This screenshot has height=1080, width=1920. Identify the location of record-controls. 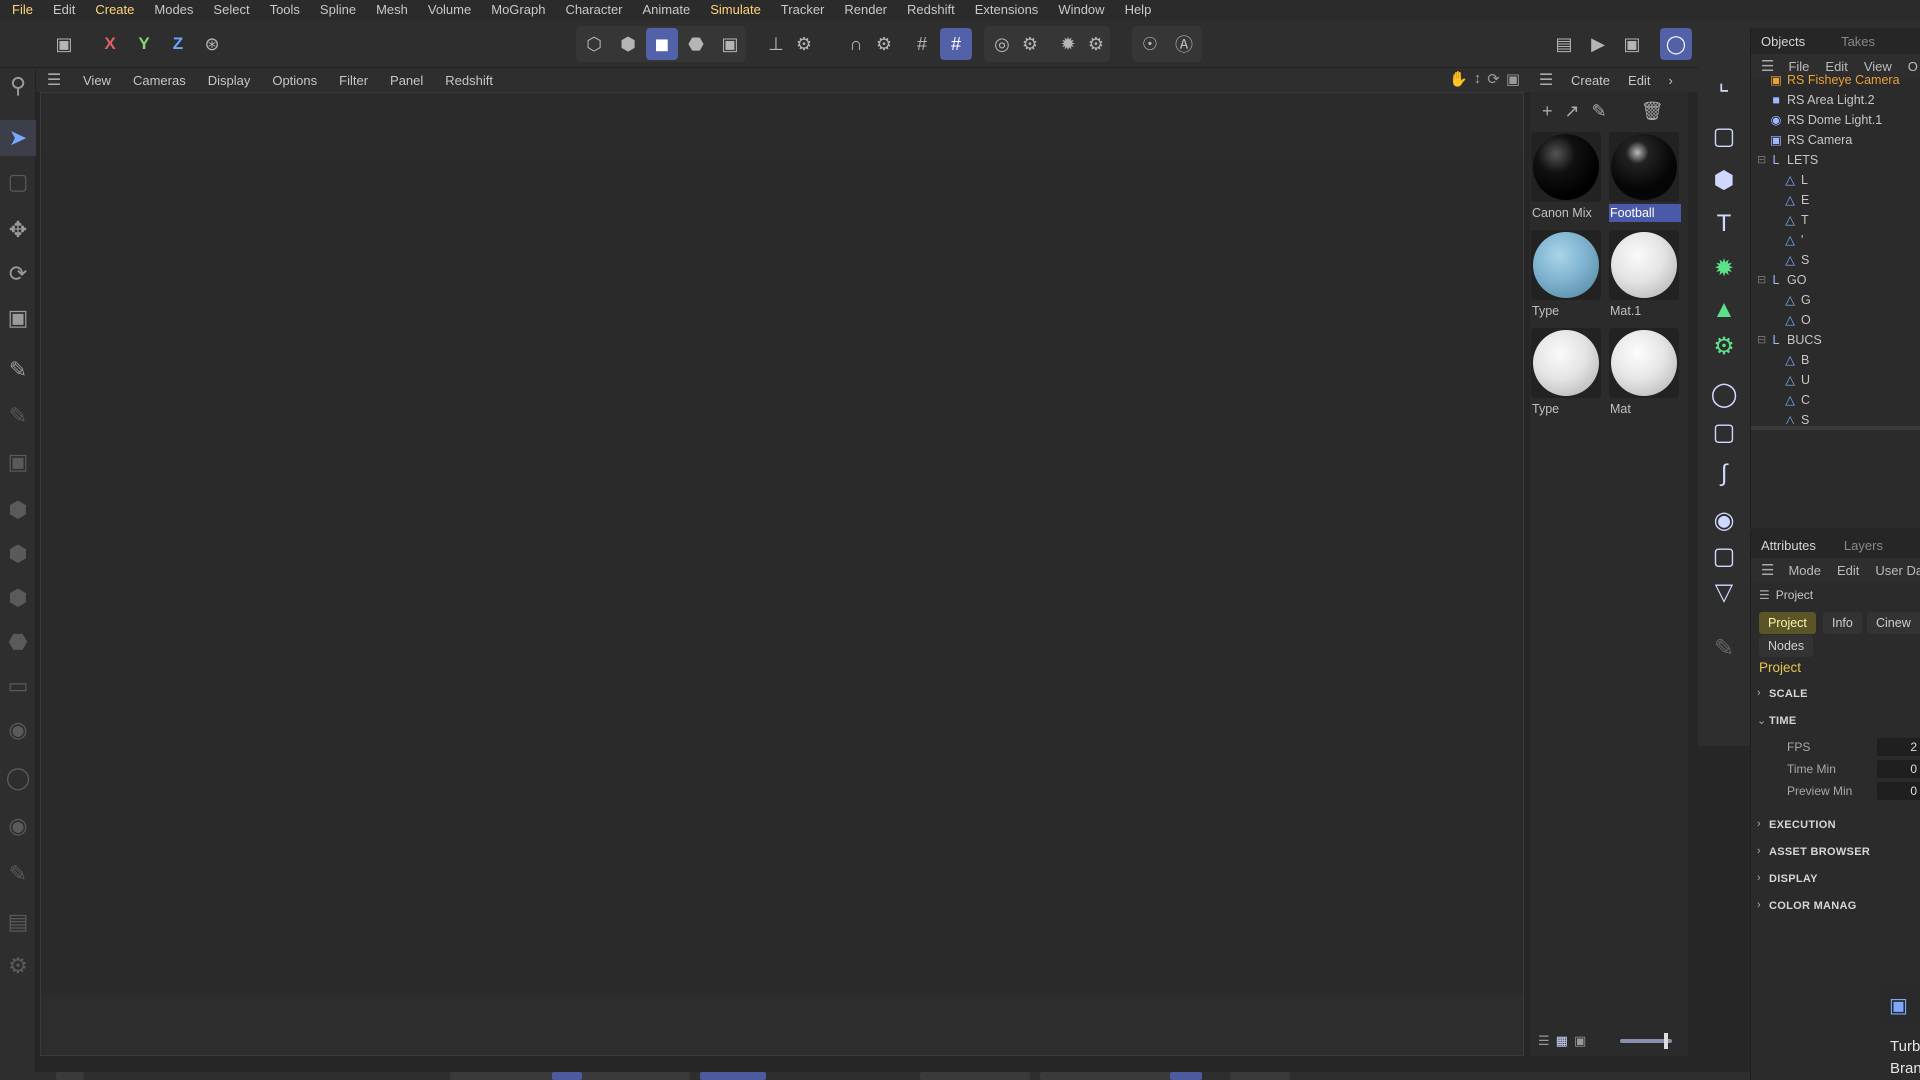
(975, 1076).